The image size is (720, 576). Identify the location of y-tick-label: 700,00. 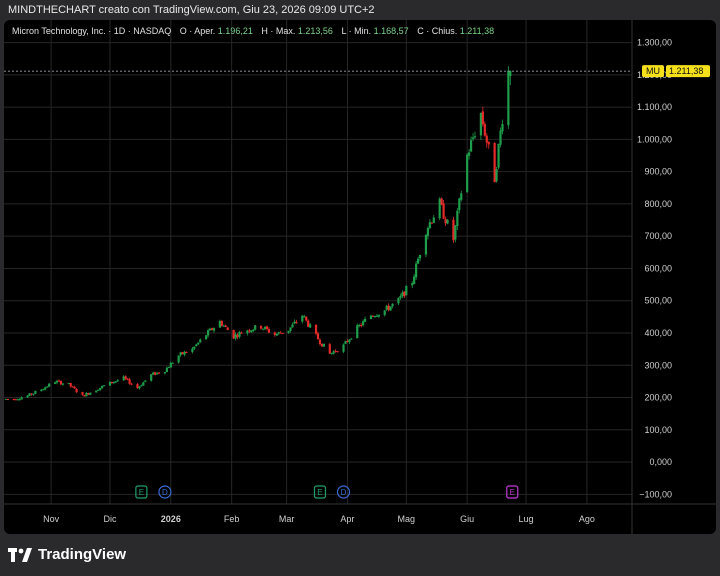
(658, 236).